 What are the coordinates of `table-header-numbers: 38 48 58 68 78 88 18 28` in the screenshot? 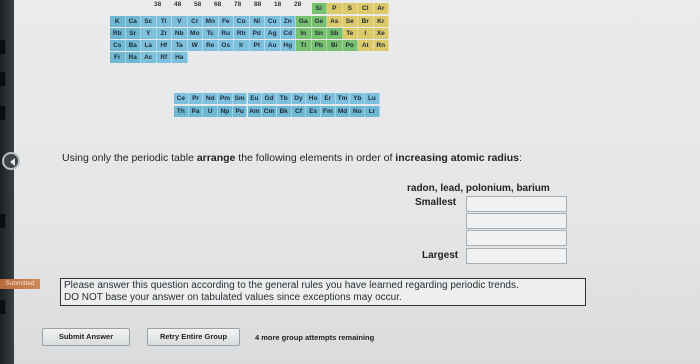 It's located at (298, 5).